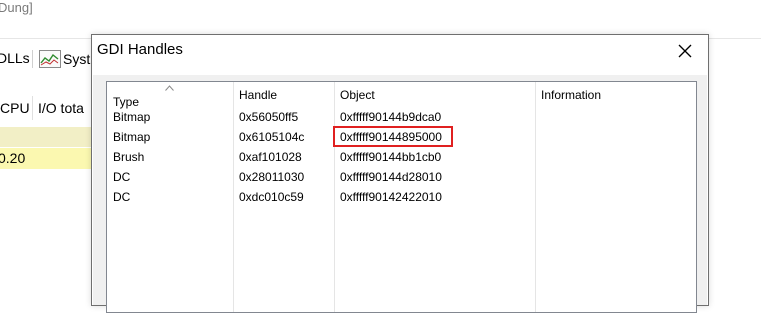 The image size is (761, 313). I want to click on sort-ascending-icon, so click(169, 88).